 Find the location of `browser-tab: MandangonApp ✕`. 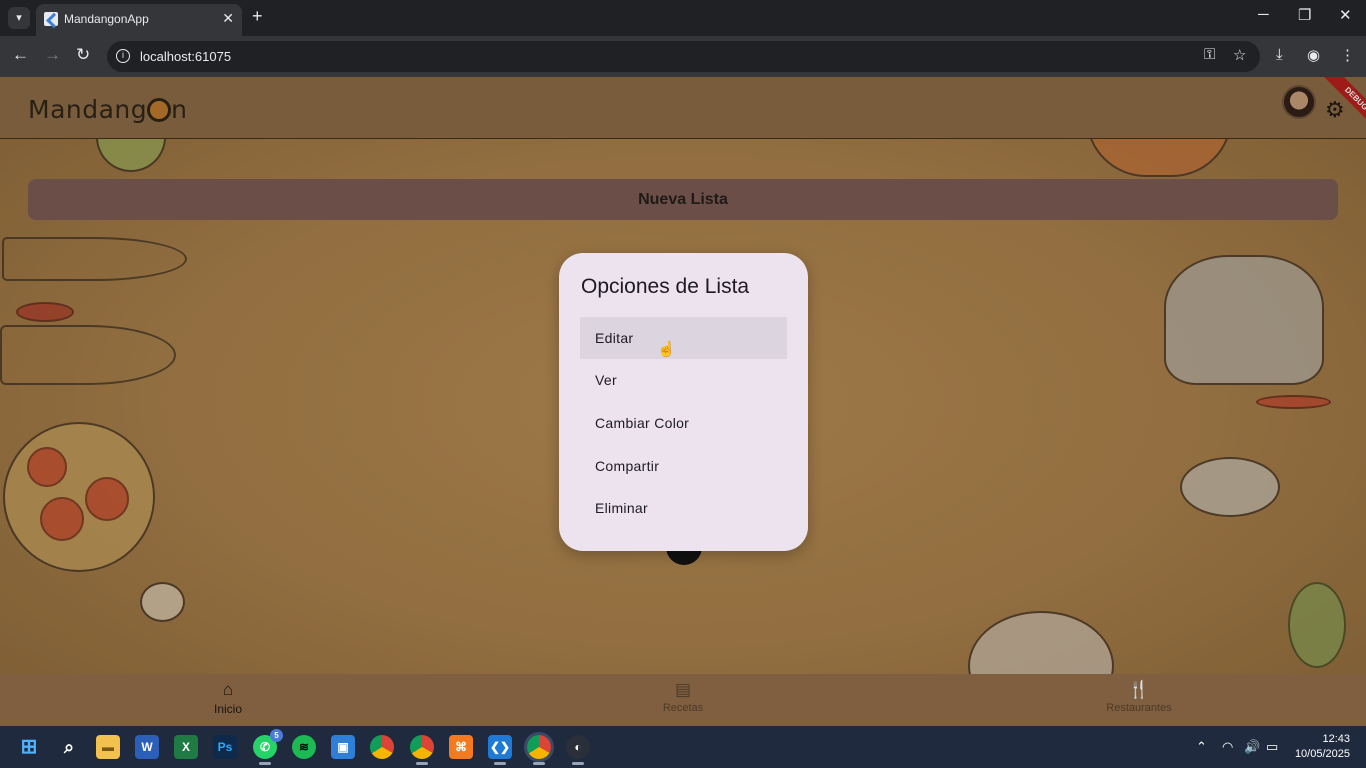

browser-tab: MandangonApp ✕ is located at coordinates (139, 20).